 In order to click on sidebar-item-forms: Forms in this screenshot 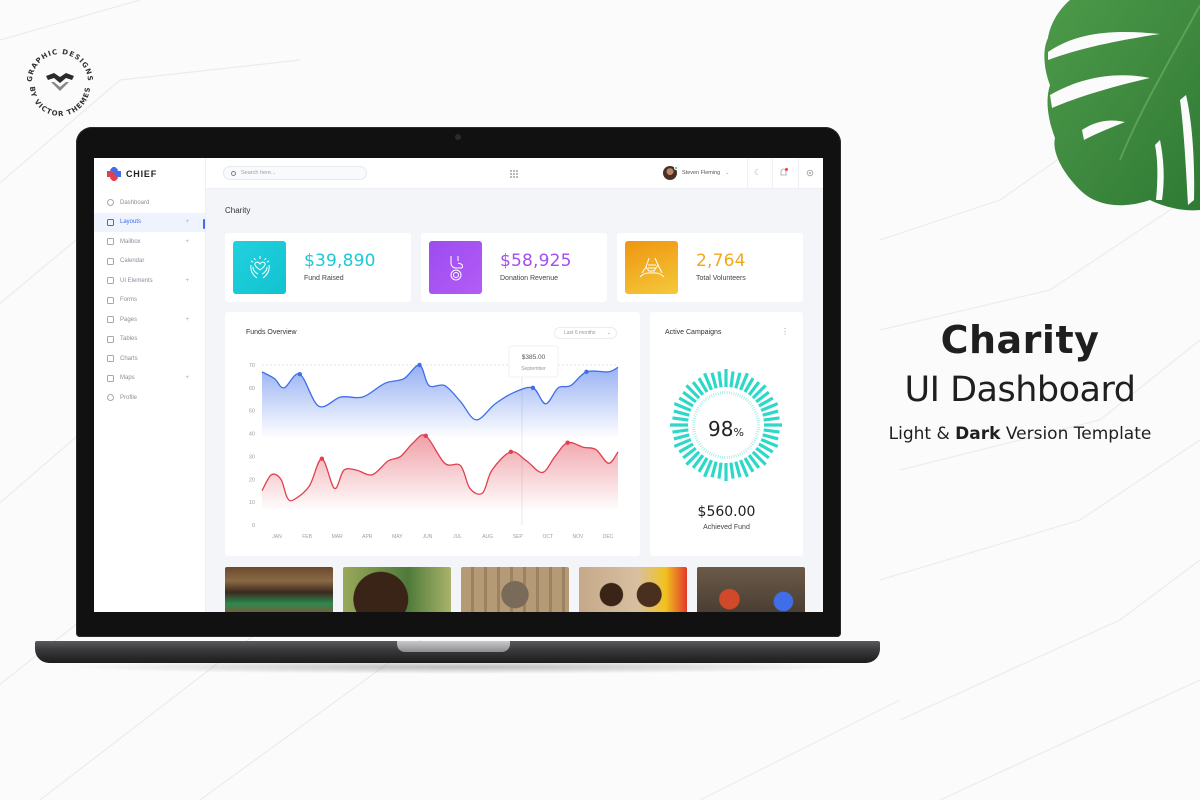, I will do `click(149, 301)`.